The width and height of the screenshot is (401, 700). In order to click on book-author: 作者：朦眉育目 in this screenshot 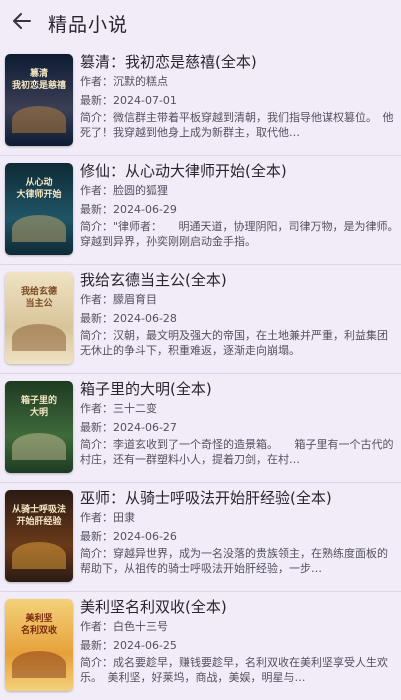, I will do `click(118, 299)`.